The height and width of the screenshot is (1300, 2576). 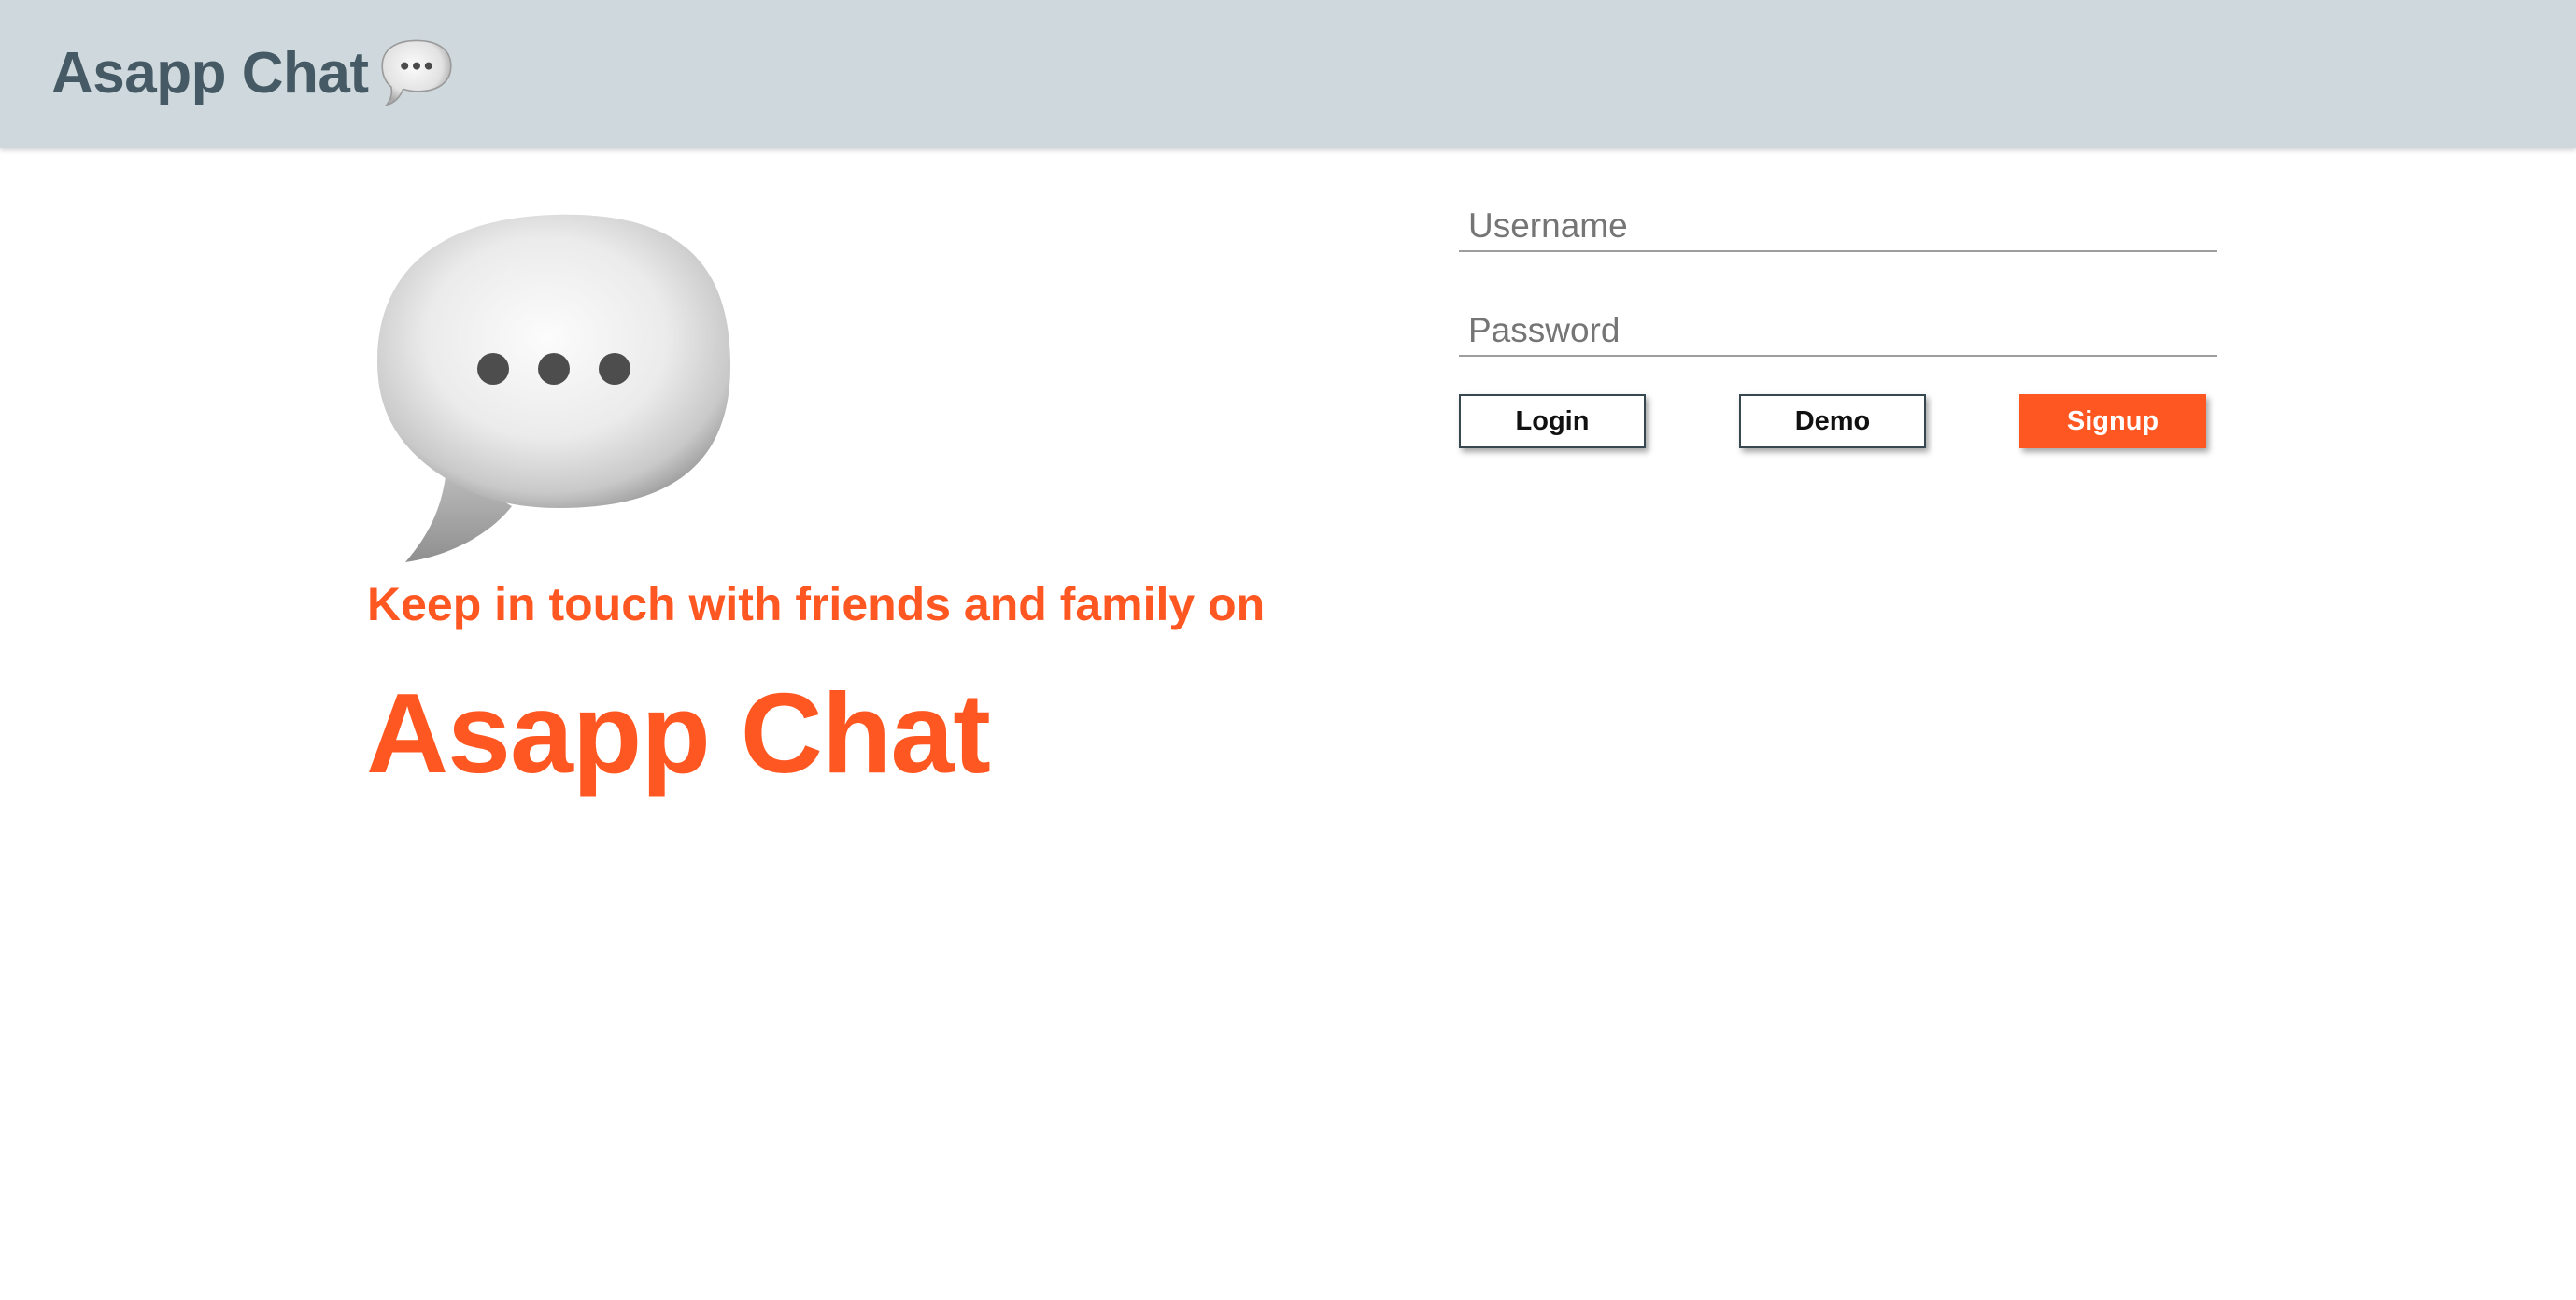 What do you see at coordinates (816, 604) in the screenshot?
I see `hero-tagline: Keep in touch with friends and family on` at bounding box center [816, 604].